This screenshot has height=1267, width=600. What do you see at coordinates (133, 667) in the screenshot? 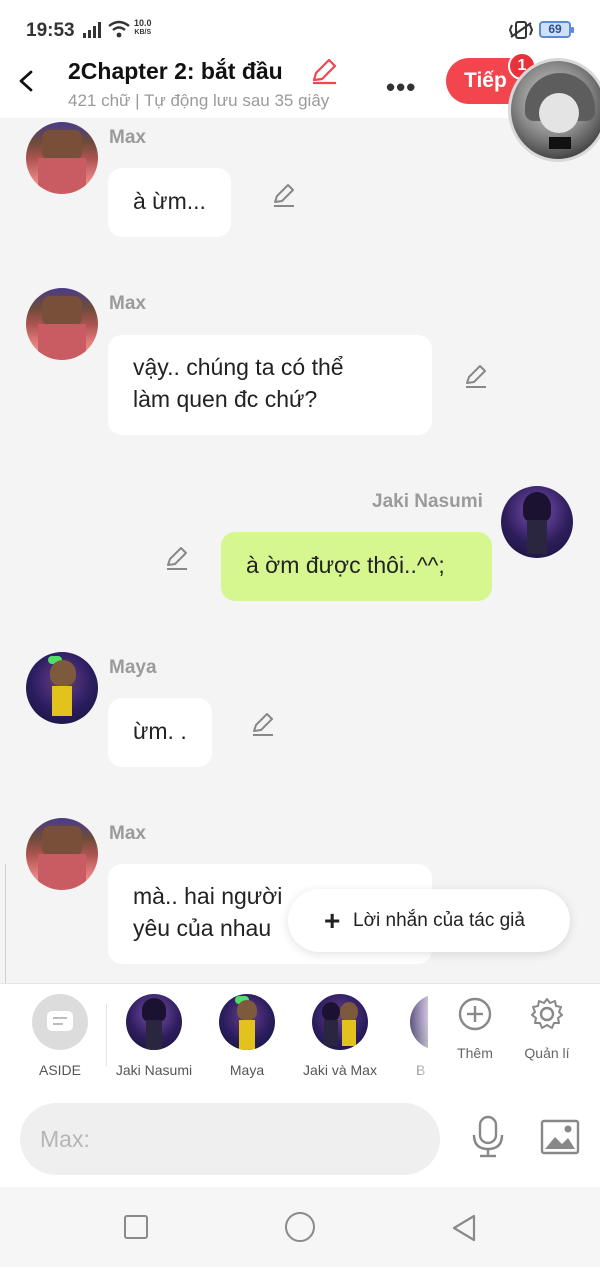
I see `sender-name: Maya` at bounding box center [133, 667].